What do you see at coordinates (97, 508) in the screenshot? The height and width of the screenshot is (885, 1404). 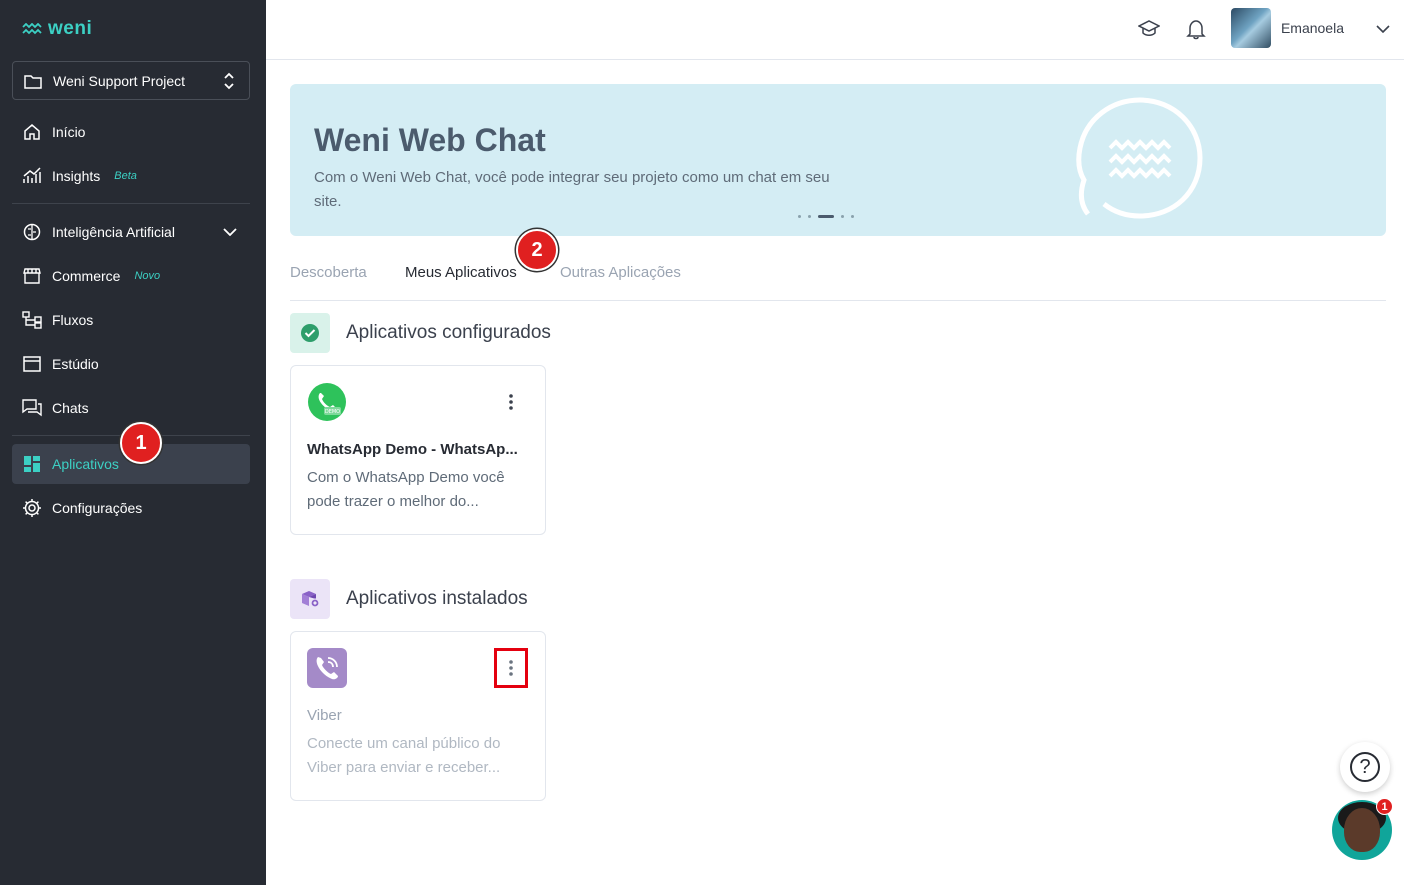 I see `sidebar-item-label: Configurações` at bounding box center [97, 508].